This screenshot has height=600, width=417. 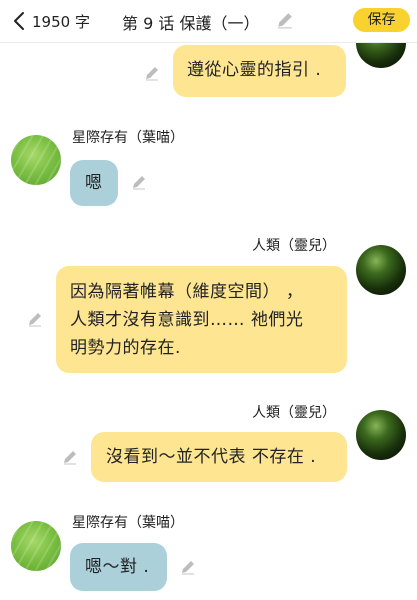 I want to click on message-line: 因為隔著帷幕（維度空間） ，, so click(x=187, y=292).